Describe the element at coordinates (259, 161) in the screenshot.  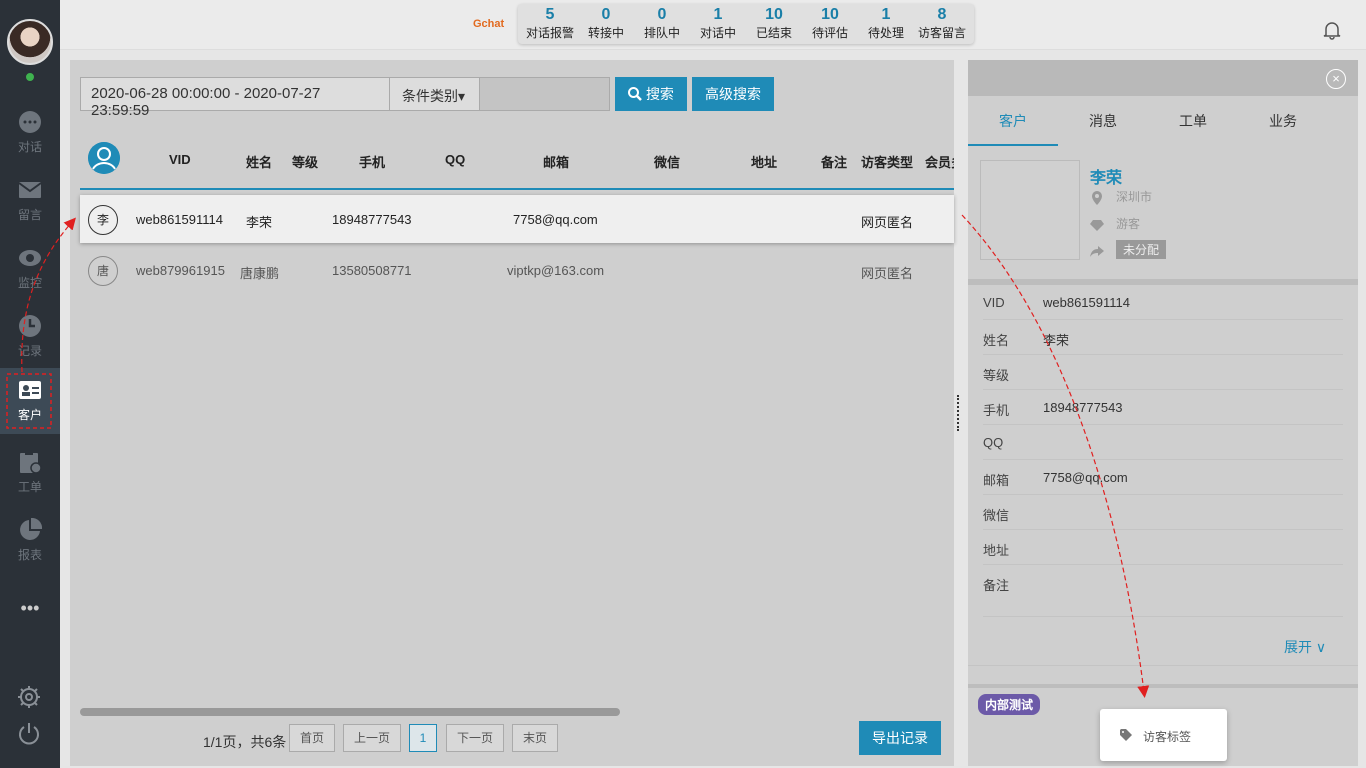
I see `column-header: 姓名` at that location.